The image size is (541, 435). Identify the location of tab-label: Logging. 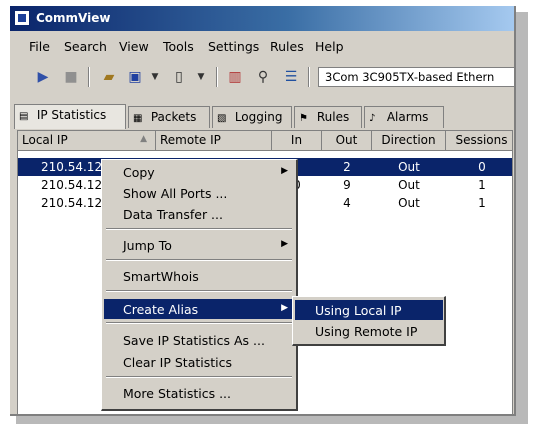
(258, 117).